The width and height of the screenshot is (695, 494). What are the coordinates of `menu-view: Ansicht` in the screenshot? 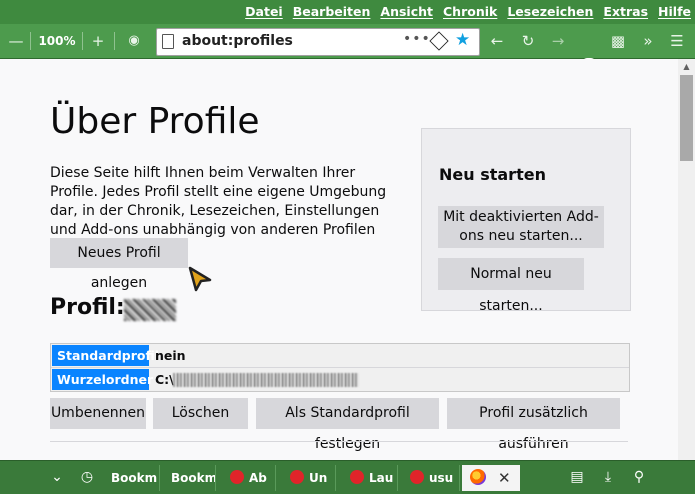 It's located at (406, 11).